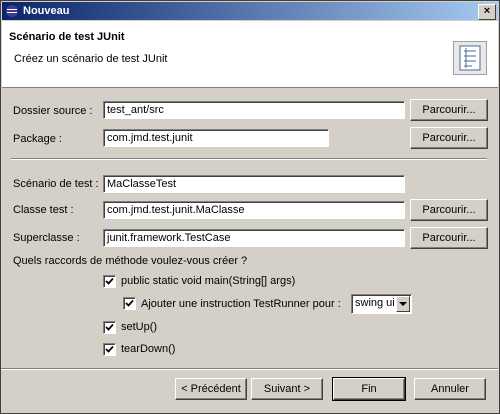 The width and height of the screenshot is (500, 414). I want to click on finish-button: Fin, so click(369, 389).